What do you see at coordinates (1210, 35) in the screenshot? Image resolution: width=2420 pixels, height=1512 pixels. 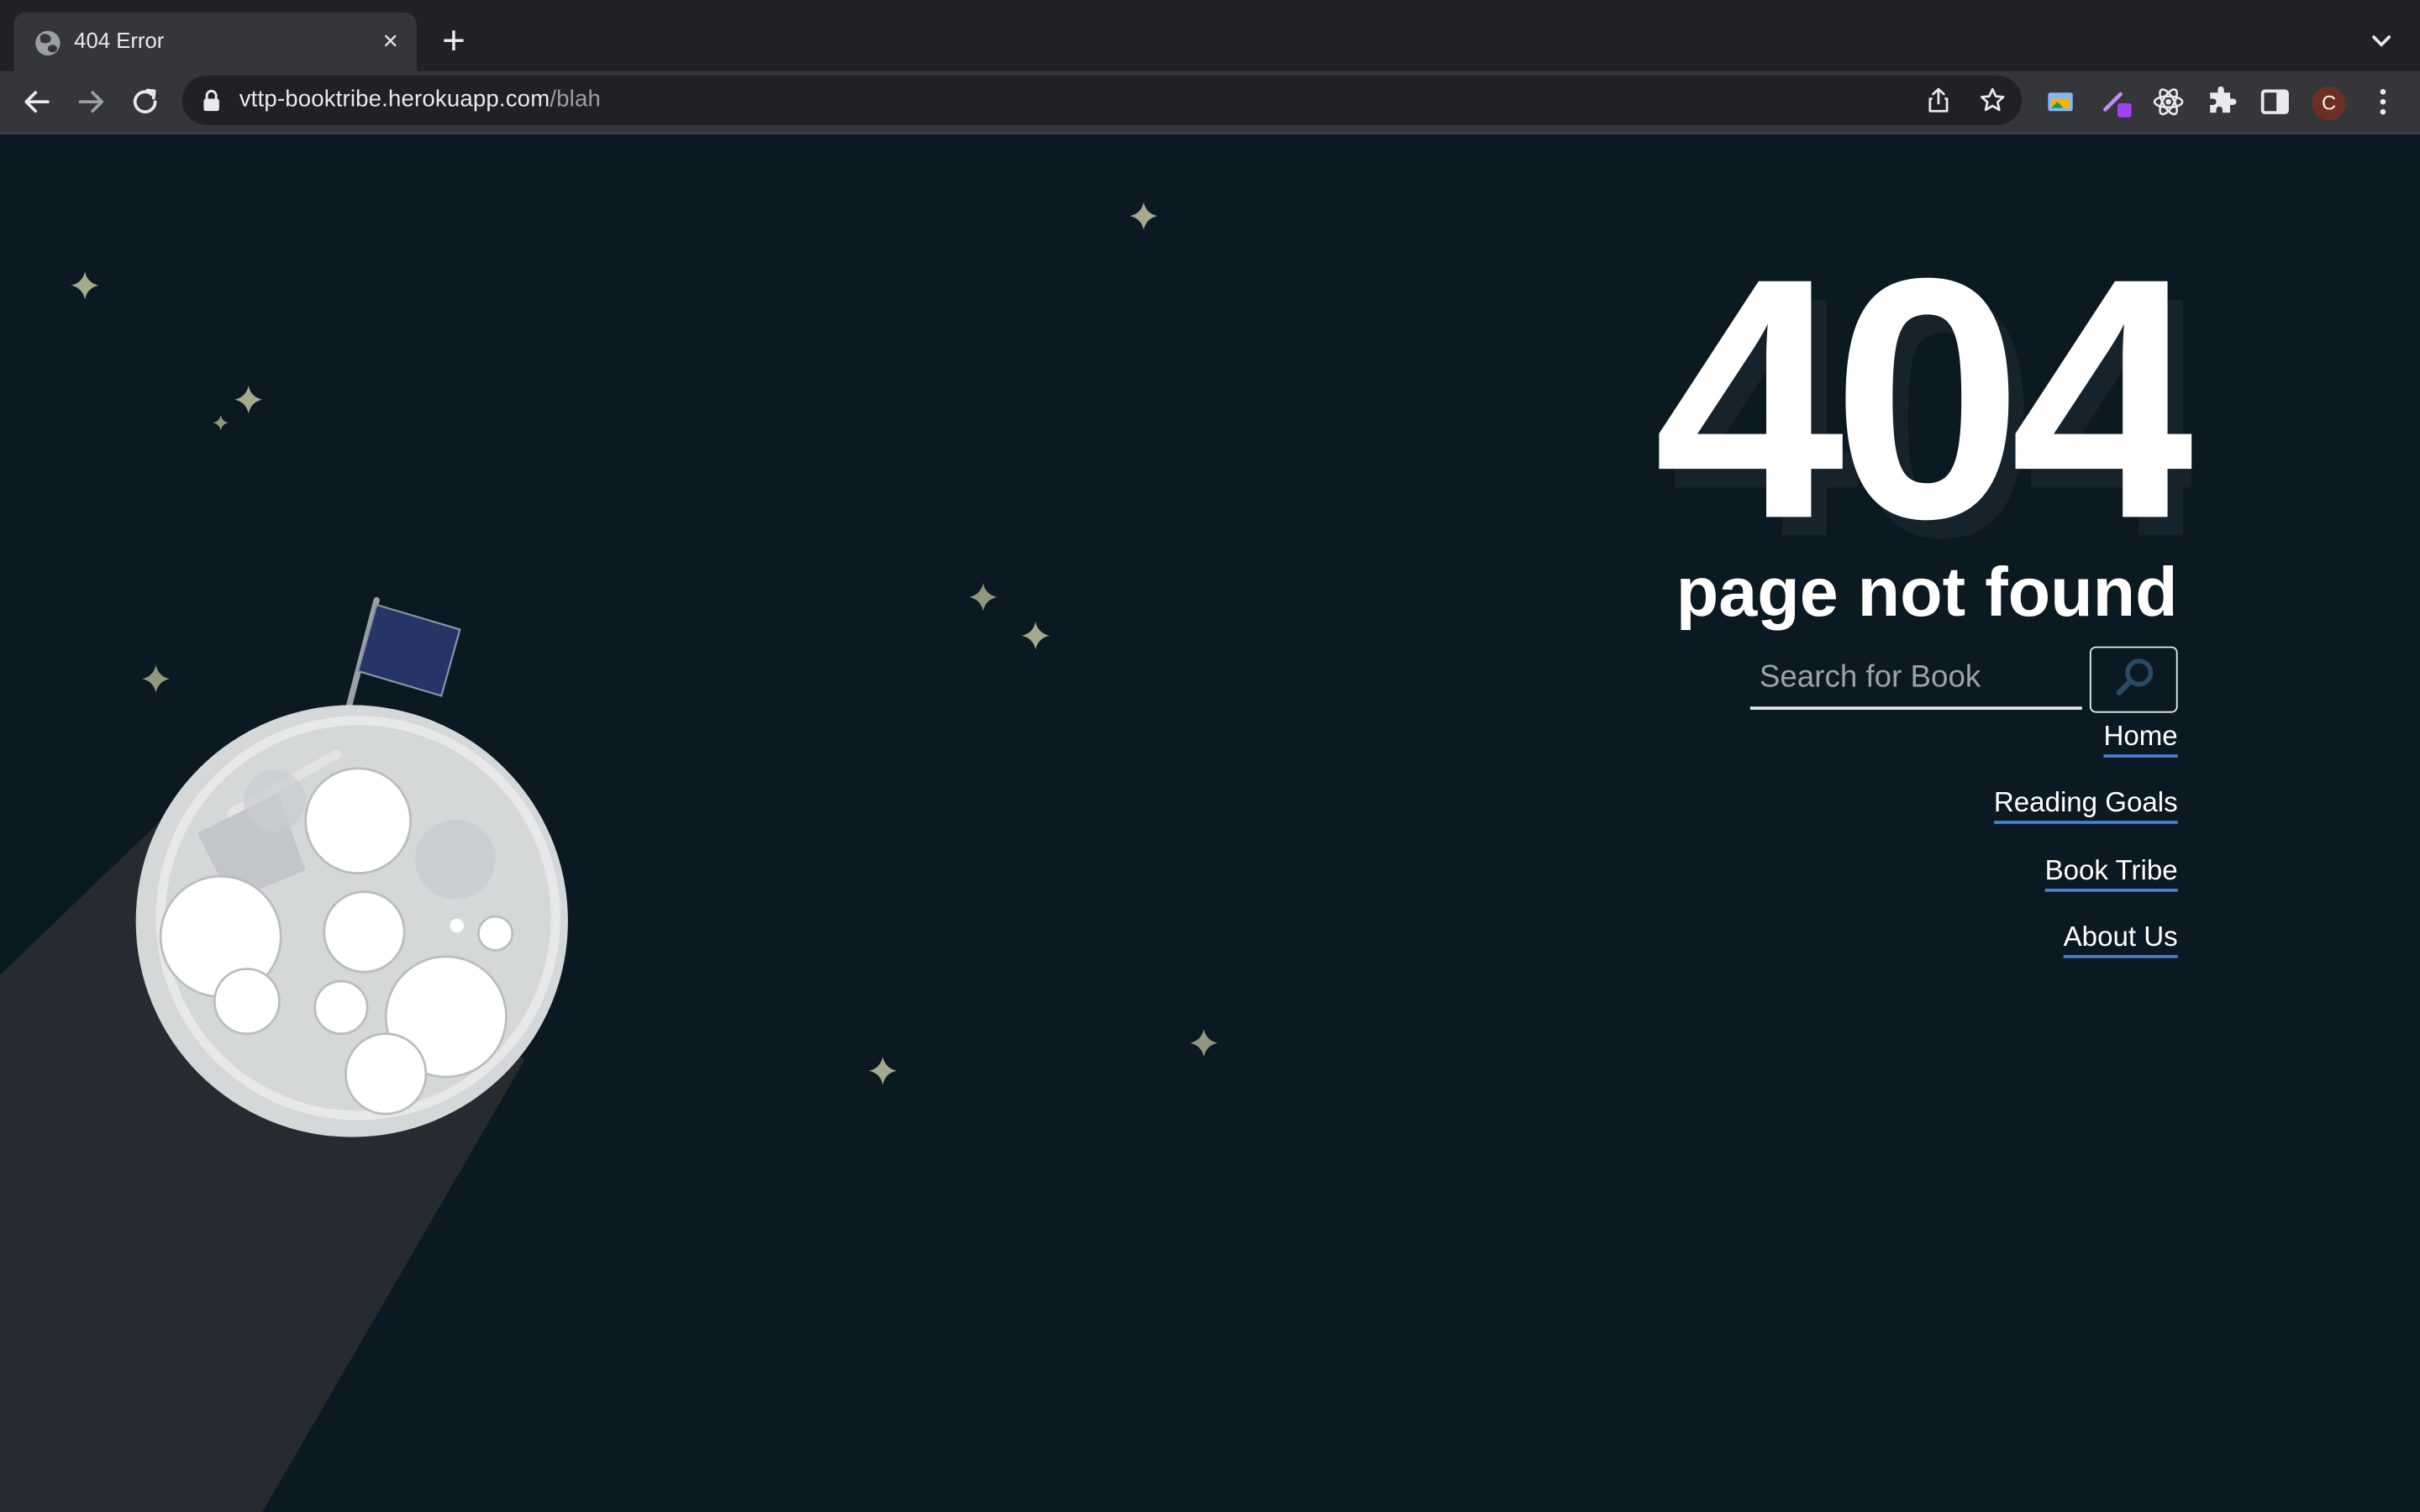 I see `tab-strip: 404 Error × +` at bounding box center [1210, 35].